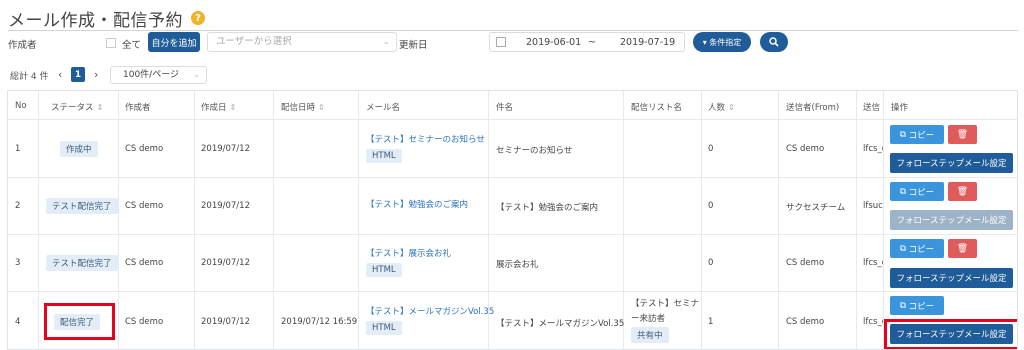 This screenshot has width=1024, height=350. Describe the element at coordinates (21, 106) in the screenshot. I see `col-no: No` at that location.